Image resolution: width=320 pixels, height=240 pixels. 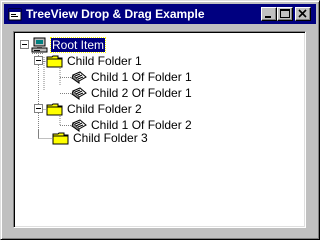 I want to click on tree-node-root: Root Item, so click(x=74, y=45).